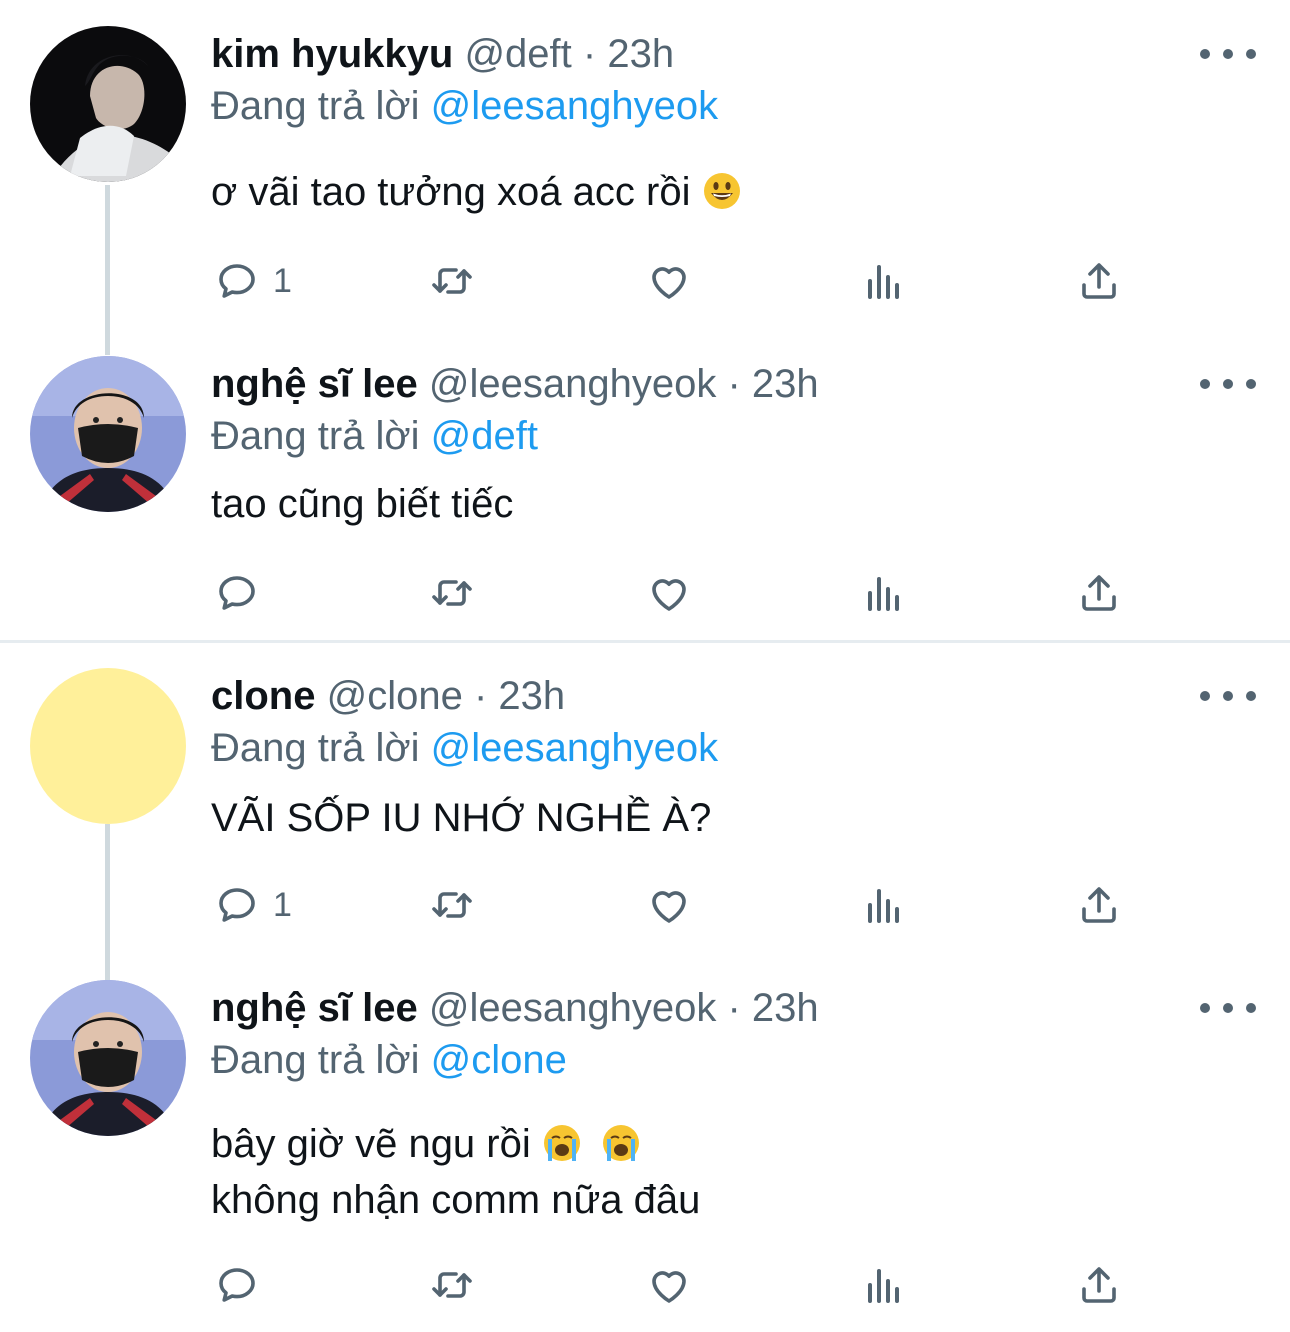 This screenshot has width=1290, height=1332. What do you see at coordinates (645, 641) in the screenshot?
I see `thread-divider` at bounding box center [645, 641].